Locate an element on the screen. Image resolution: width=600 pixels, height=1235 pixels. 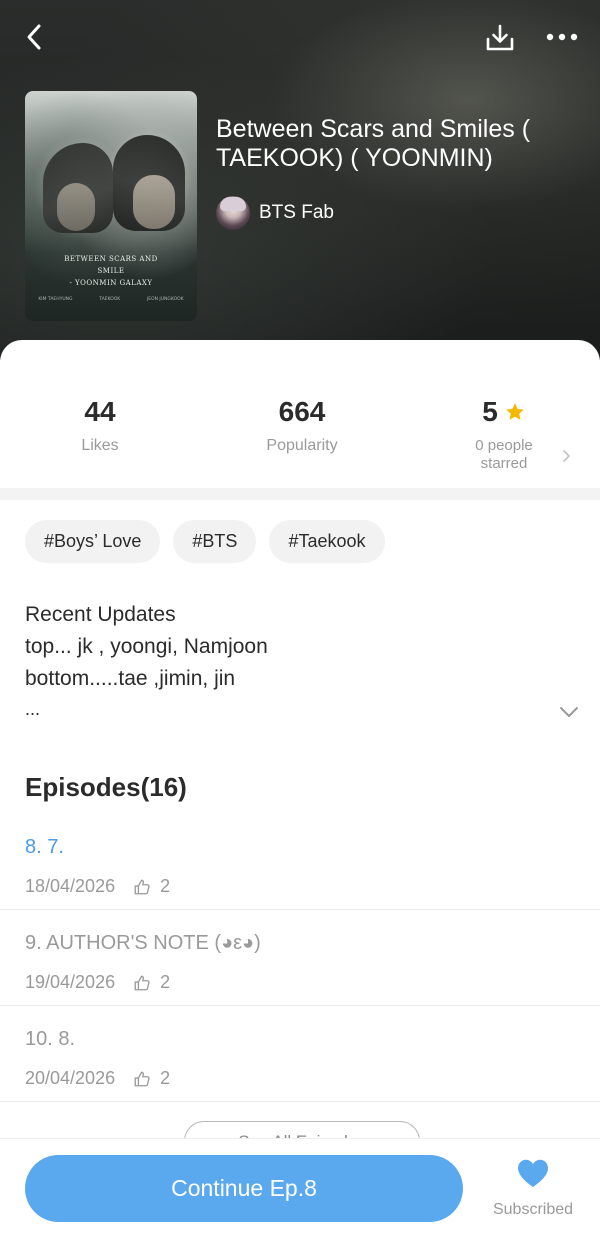
likes-stat: 44 Likes is located at coordinates (100, 424).